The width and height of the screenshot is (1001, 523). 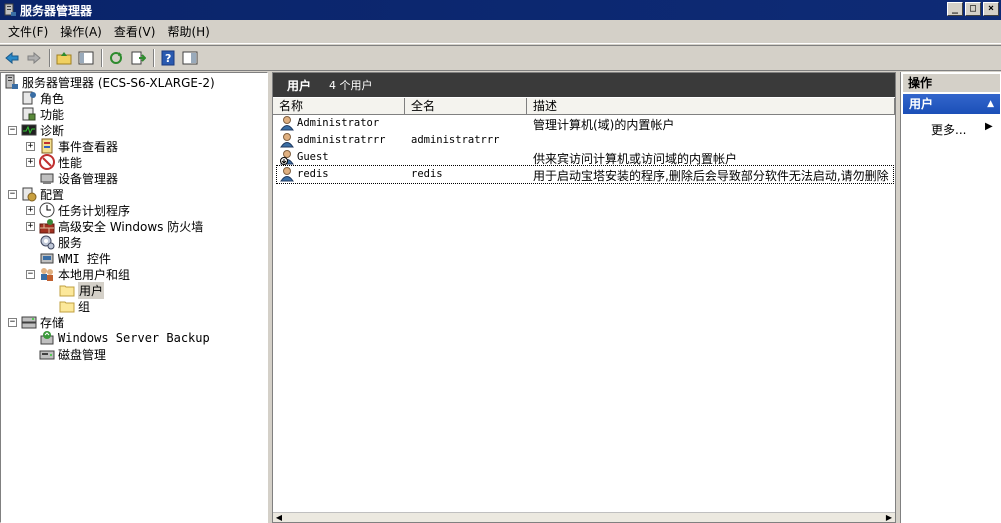 I want to click on tree-label-services: 服务, so click(x=70, y=242).